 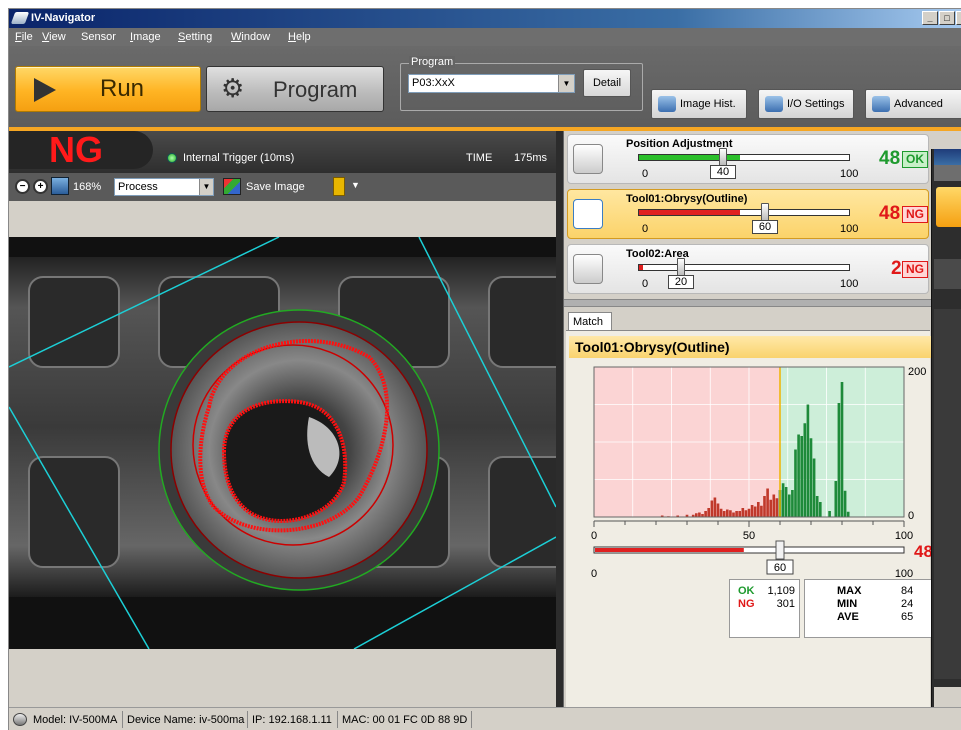 What do you see at coordinates (433, 83) in the screenshot?
I see `program-select-value: P03:XxX` at bounding box center [433, 83].